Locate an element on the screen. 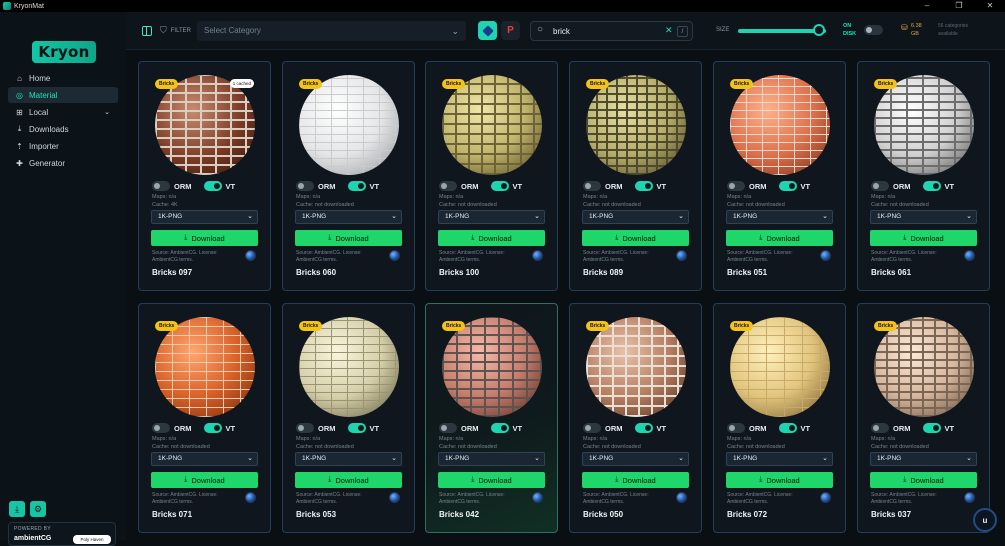 The width and height of the screenshot is (1005, 546). ambientcg-logo: ambientCG is located at coordinates (32, 538).